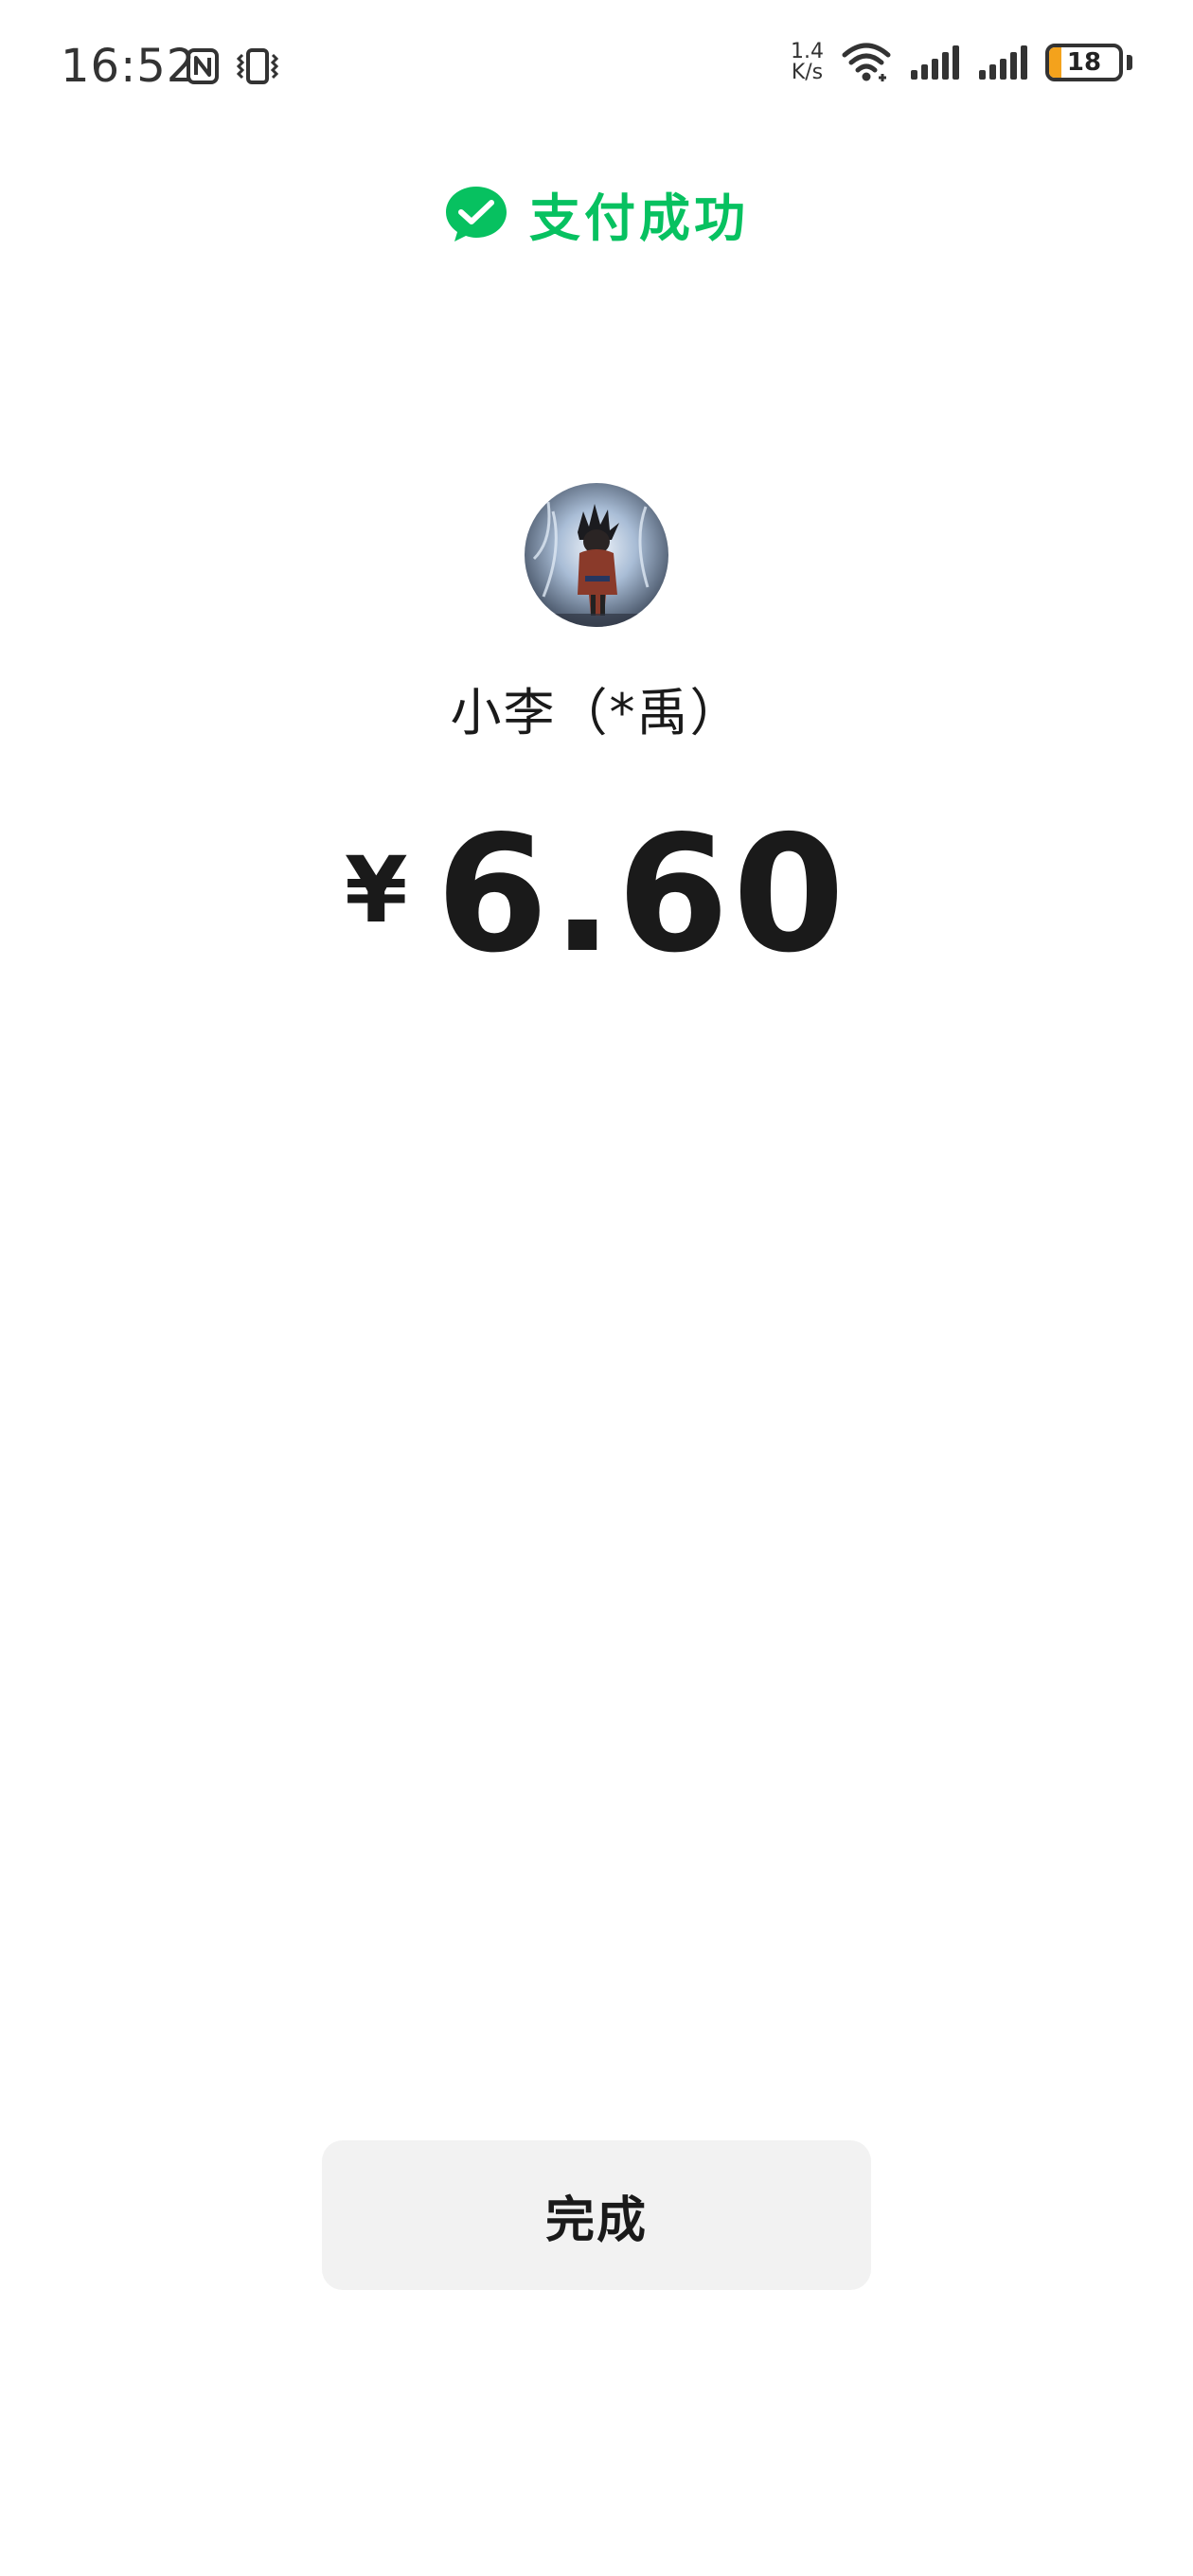 This screenshot has width=1193, height=2576. I want to click on battery-icon: 18, so click(1084, 62).